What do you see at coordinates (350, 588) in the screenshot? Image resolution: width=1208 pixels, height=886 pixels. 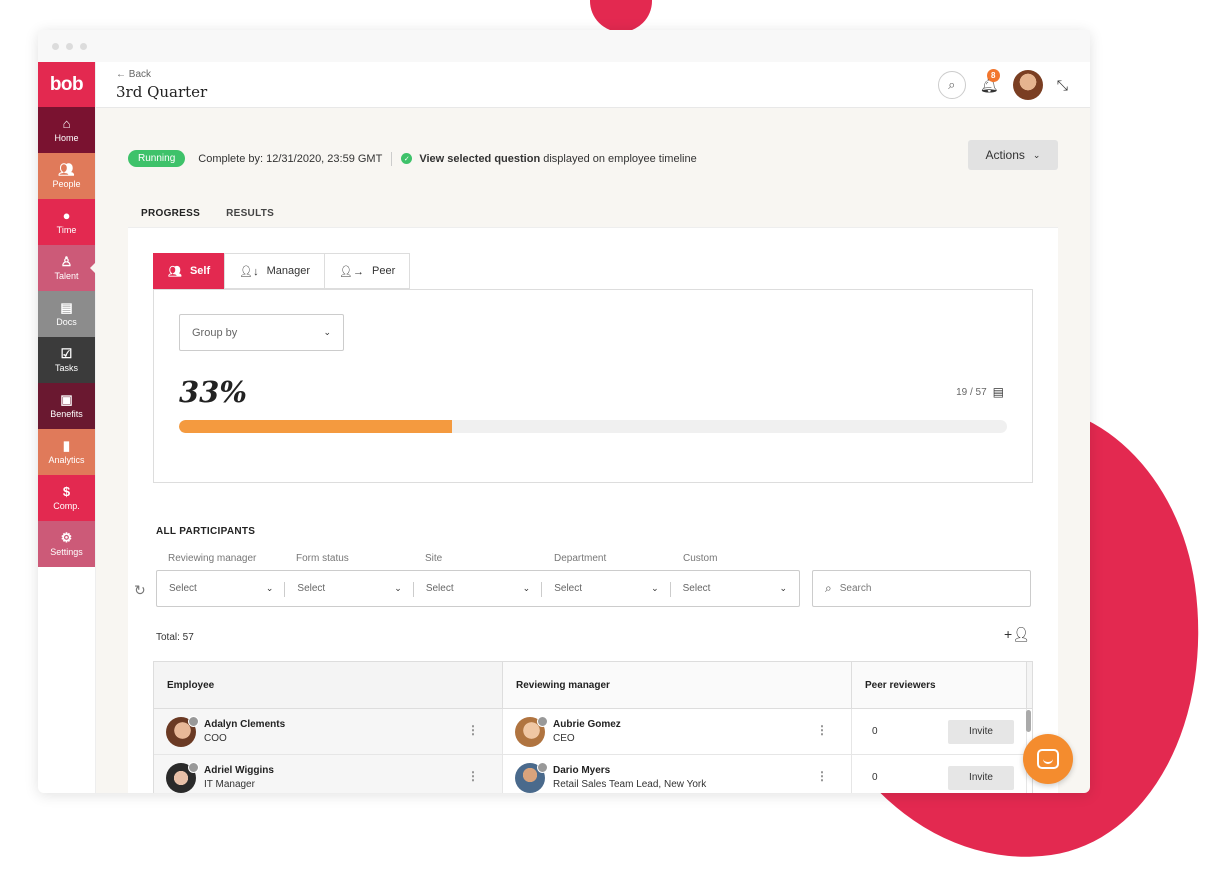 I see `filter-form-status: Select ⌄` at bounding box center [350, 588].